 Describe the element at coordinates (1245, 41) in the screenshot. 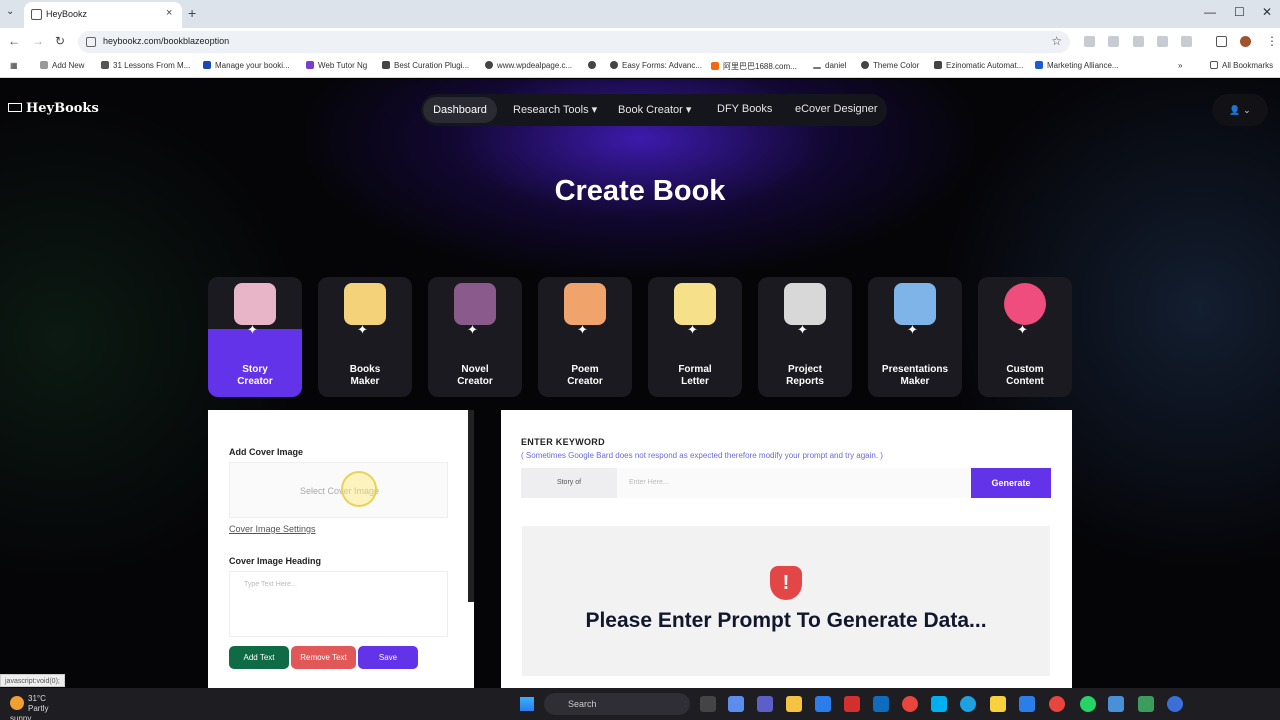

I see `profile-avatar` at that location.